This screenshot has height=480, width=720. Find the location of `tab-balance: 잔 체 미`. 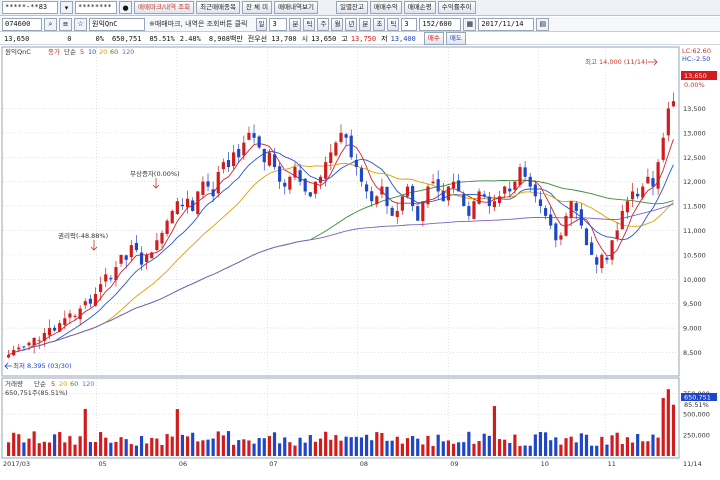

tab-balance: 잔 체 미 is located at coordinates (257, 7).